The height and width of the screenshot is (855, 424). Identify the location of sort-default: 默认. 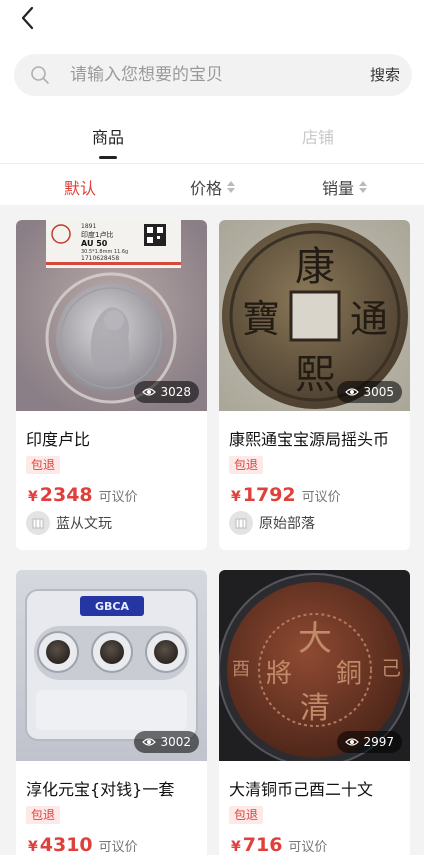
(80, 187).